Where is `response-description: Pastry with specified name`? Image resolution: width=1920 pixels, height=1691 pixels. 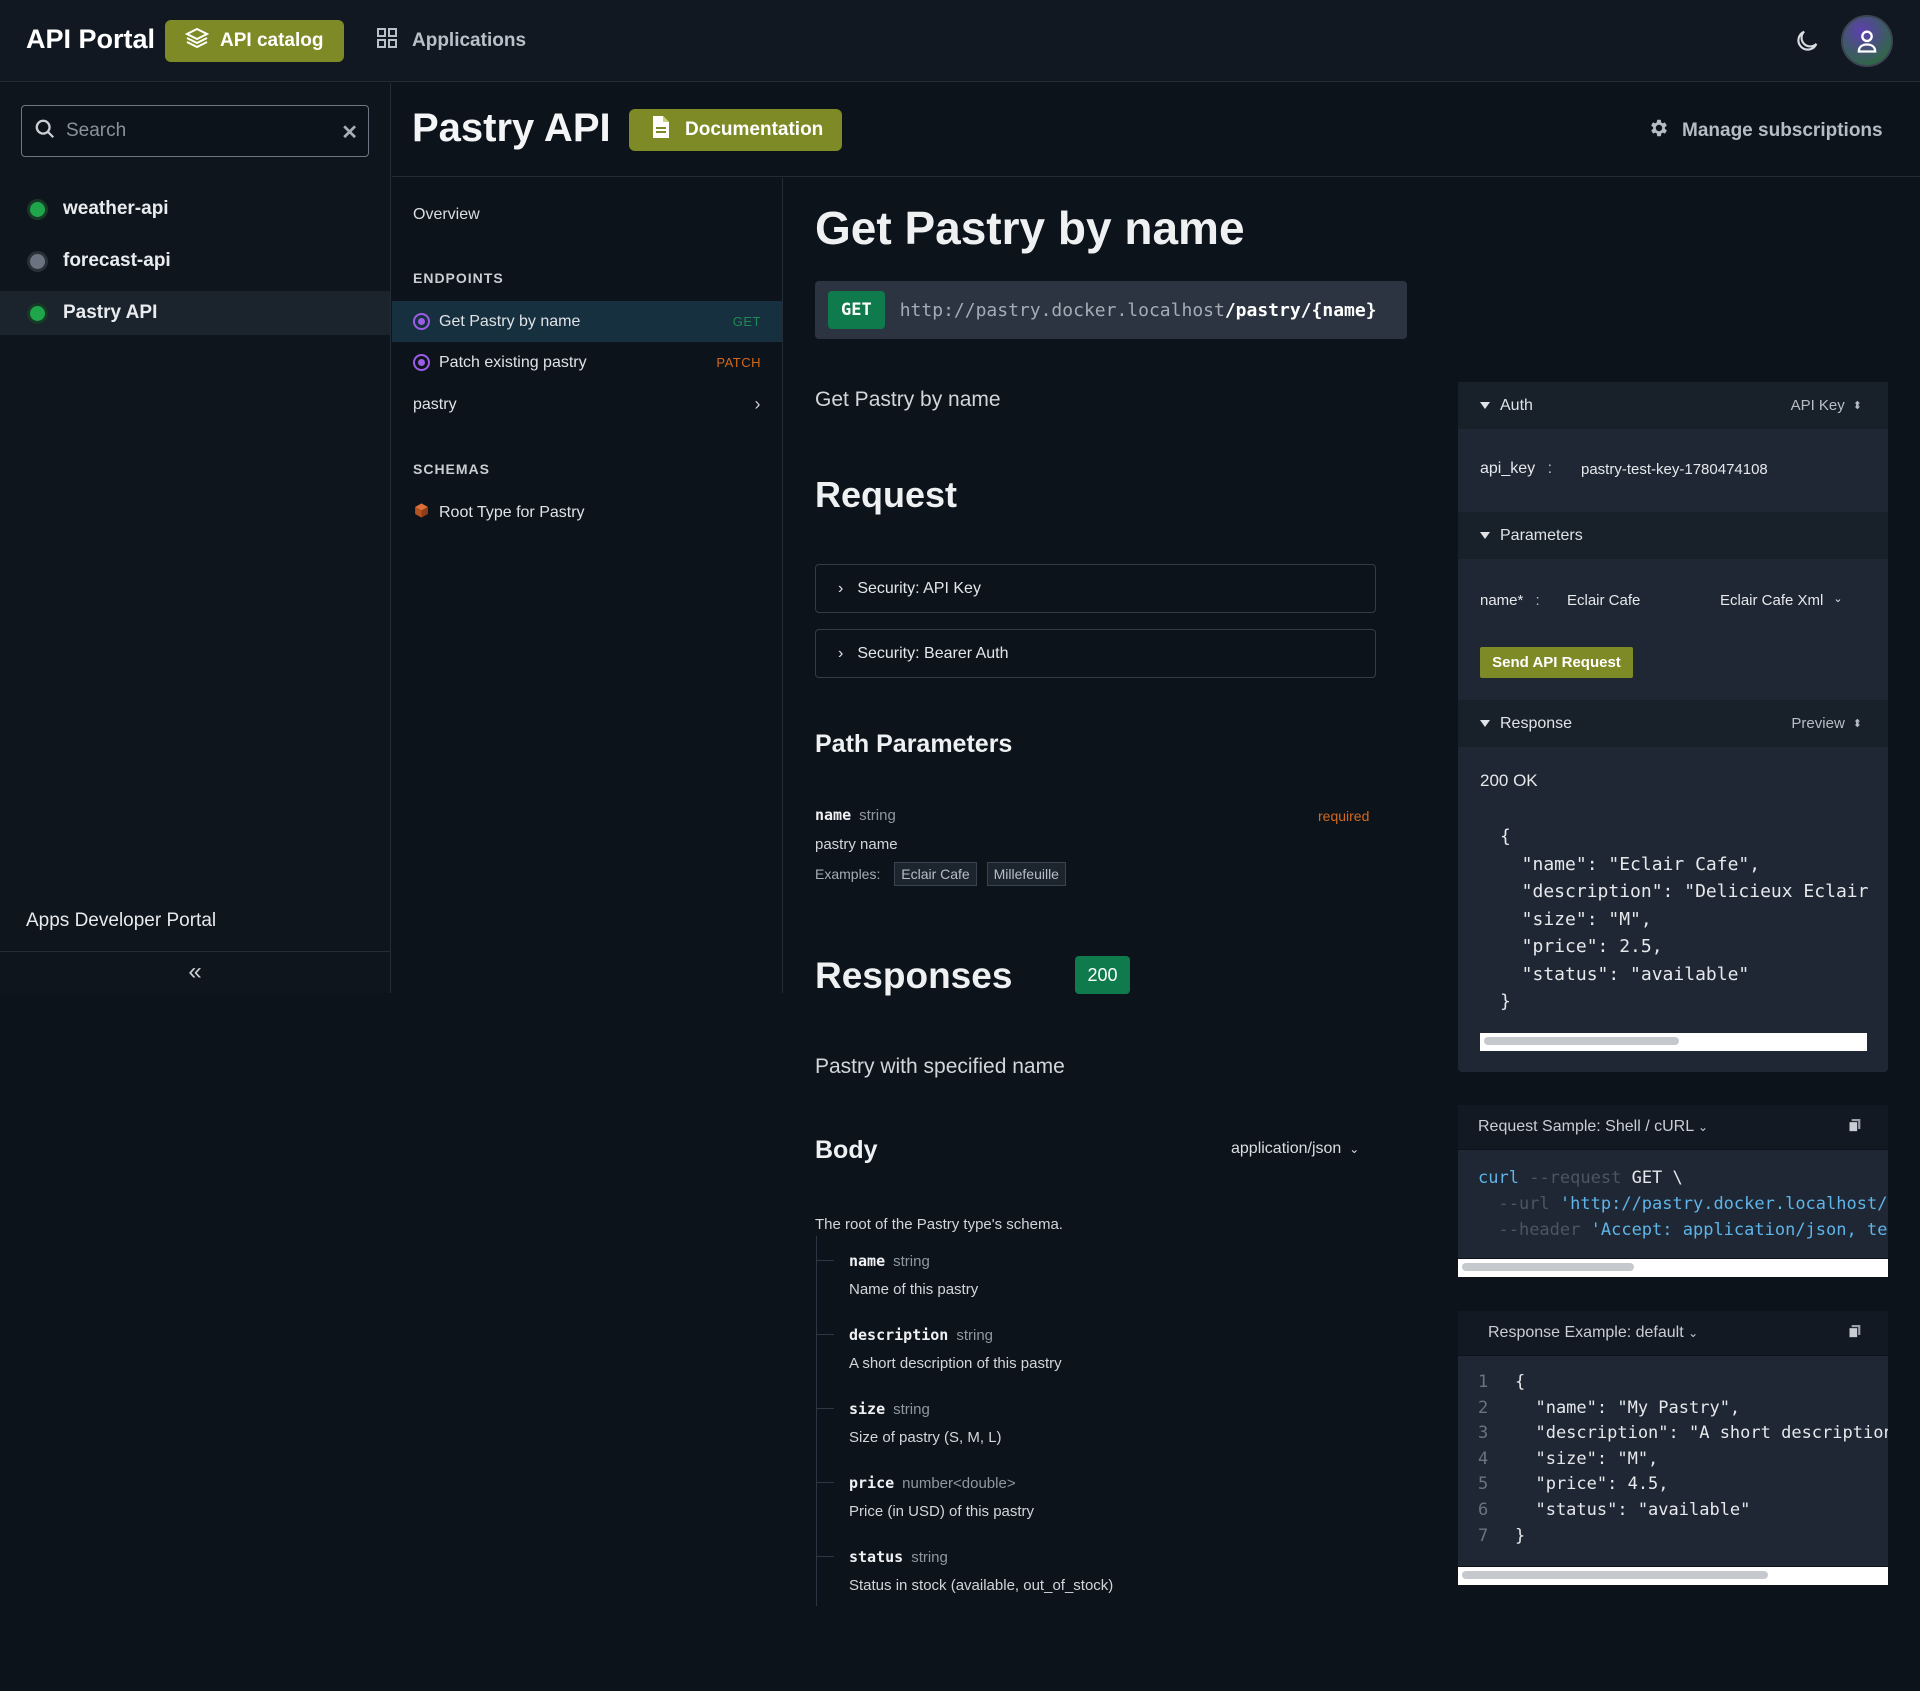
response-description: Pastry with specified name is located at coordinates (940, 1066).